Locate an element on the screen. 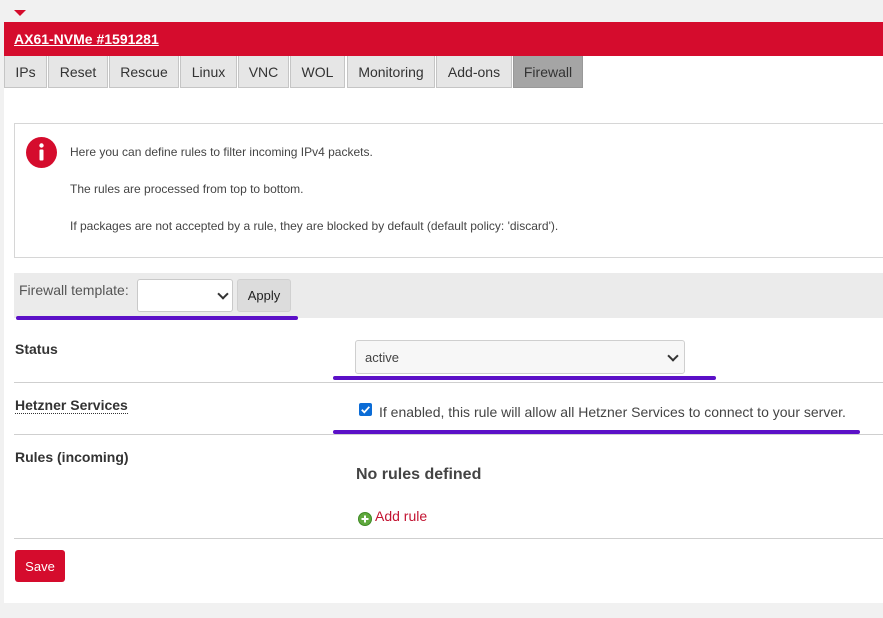 The height and width of the screenshot is (618, 883). no-rules-text: No rules defined is located at coordinates (419, 474).